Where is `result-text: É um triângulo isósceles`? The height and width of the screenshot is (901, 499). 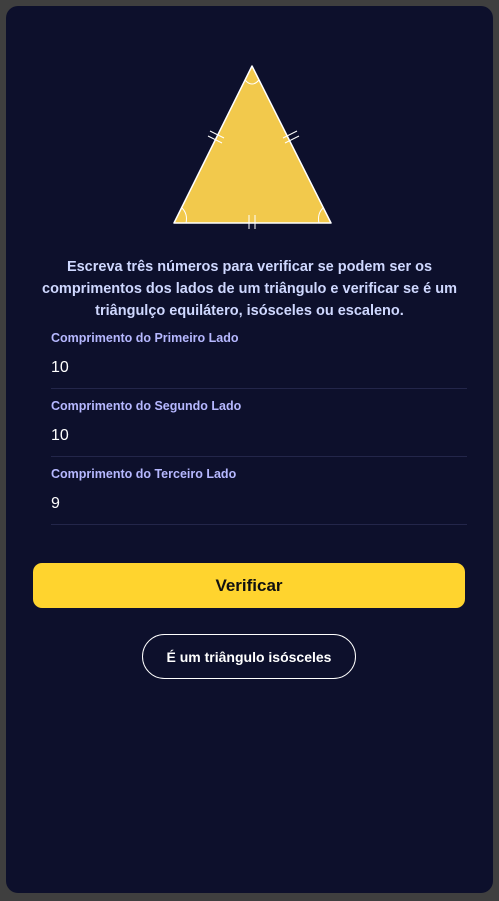
result-text: É um triângulo isósceles is located at coordinates (249, 656).